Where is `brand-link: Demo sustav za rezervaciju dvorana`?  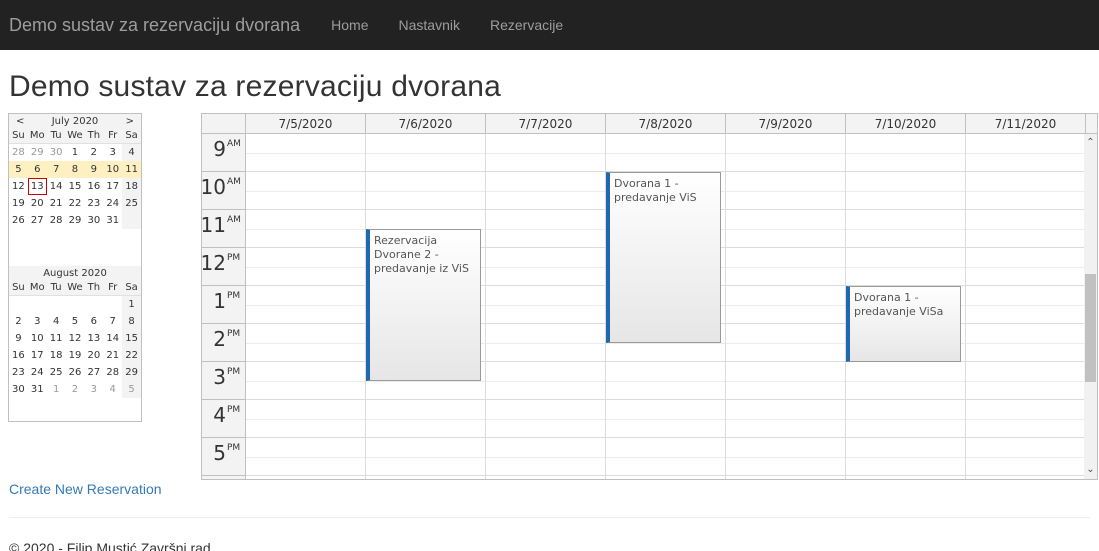
brand-link: Demo sustav za rezervaciju dvorana is located at coordinates (154, 25).